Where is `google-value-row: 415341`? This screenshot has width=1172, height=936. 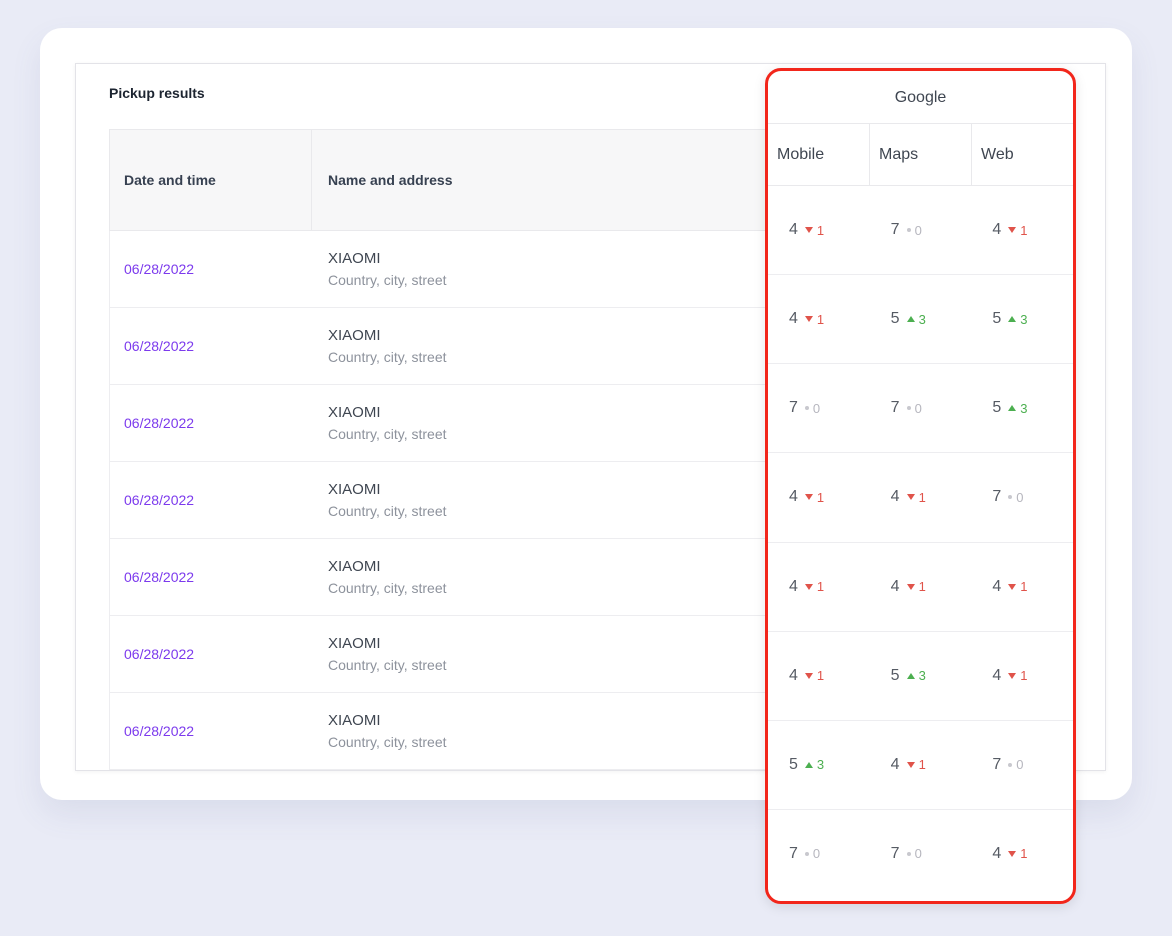
google-value-row: 415341 is located at coordinates (920, 676).